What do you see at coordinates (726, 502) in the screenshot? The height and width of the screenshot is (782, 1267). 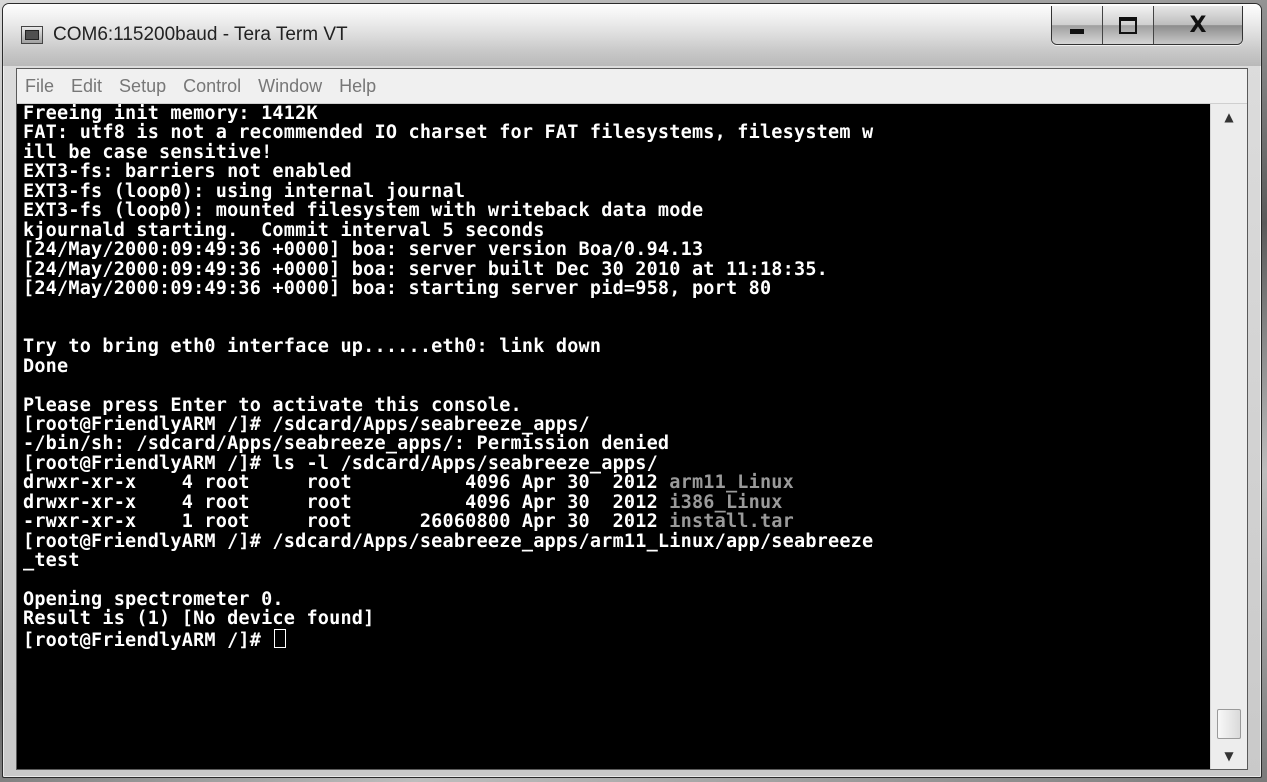 I see `listing-name: i386_Linux` at bounding box center [726, 502].